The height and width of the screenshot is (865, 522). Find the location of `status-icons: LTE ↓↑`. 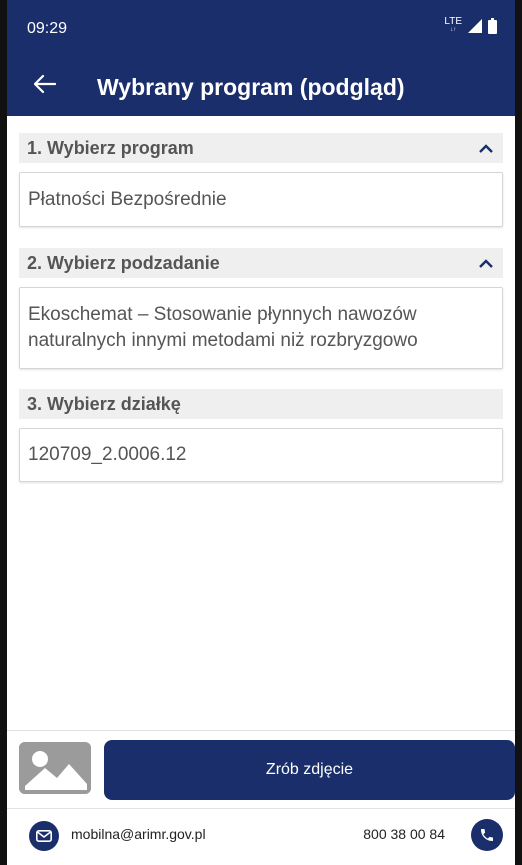

status-icons: LTE ↓↑ is located at coordinates (470, 25).